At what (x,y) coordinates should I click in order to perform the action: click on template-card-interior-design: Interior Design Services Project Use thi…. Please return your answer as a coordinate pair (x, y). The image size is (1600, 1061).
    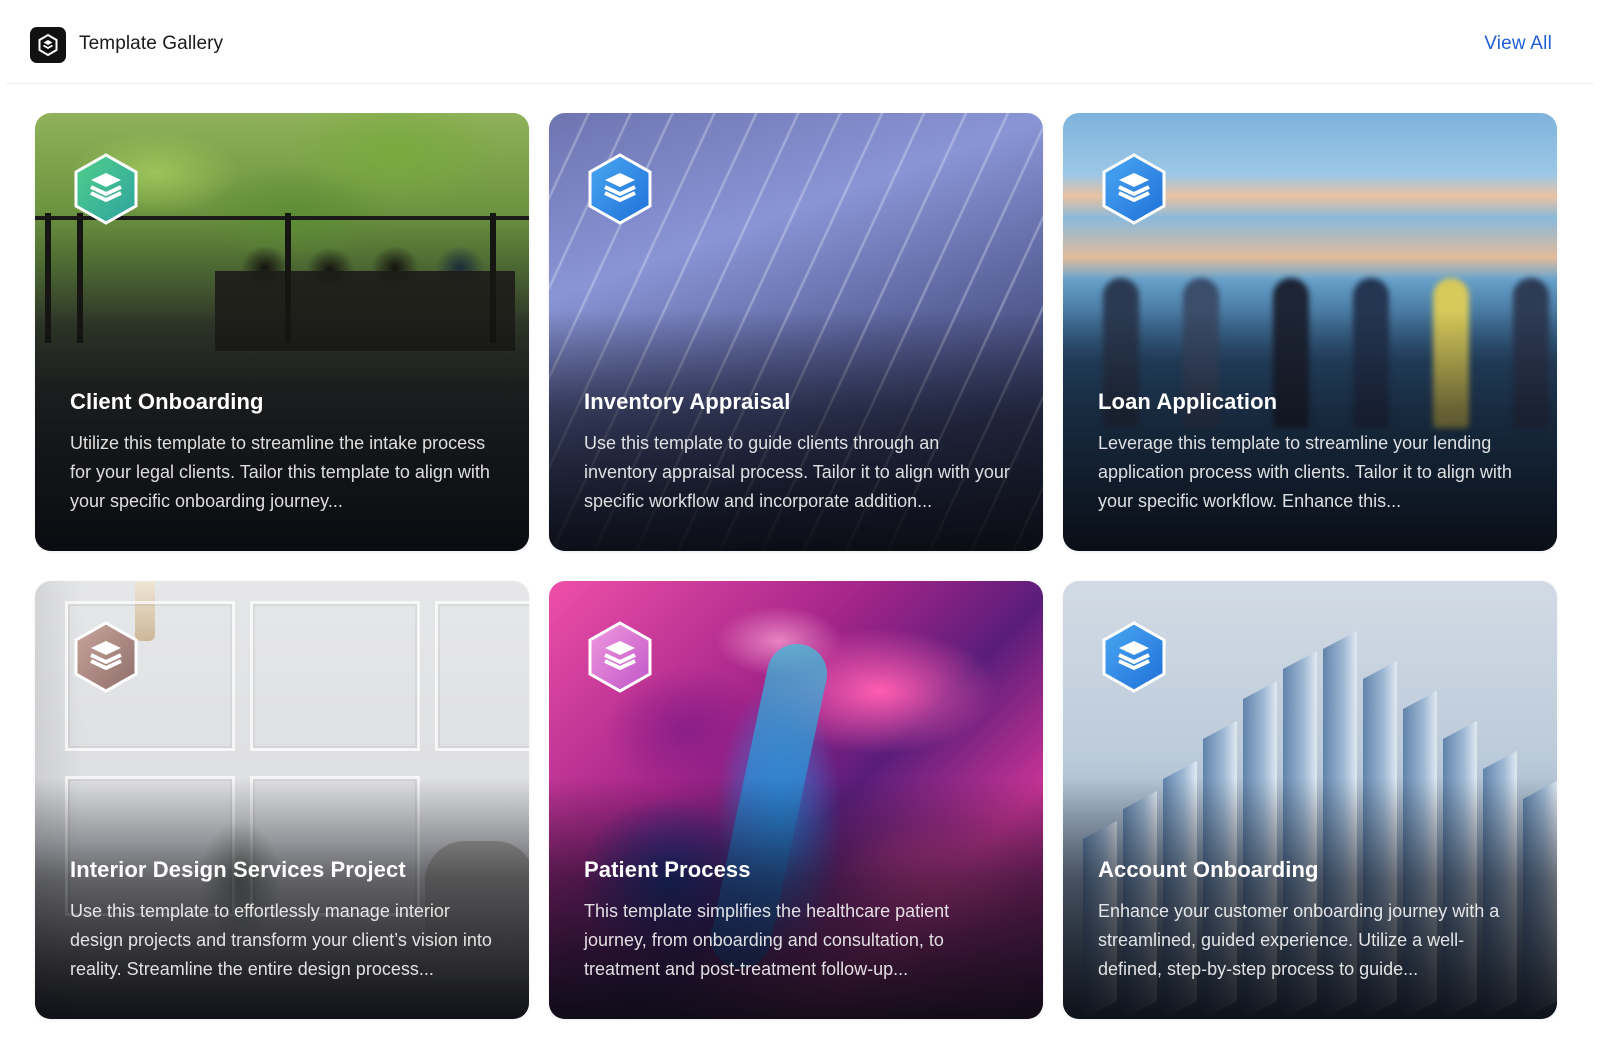
    Looking at the image, I should click on (282, 800).